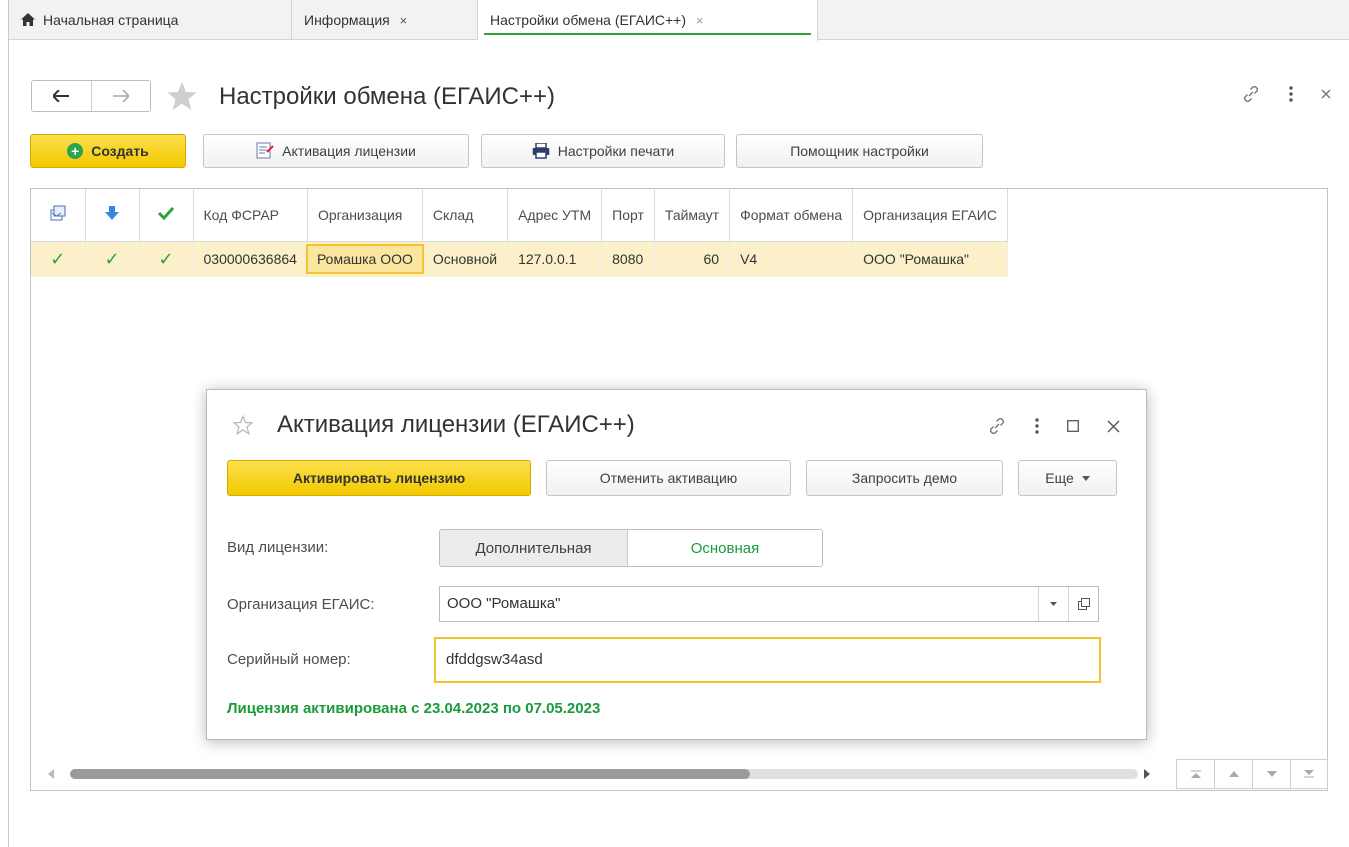 The width and height of the screenshot is (1349, 847). Describe the element at coordinates (301, 604) in the screenshot. I see `egais-org-label: Организация ЕГАИС:` at that location.